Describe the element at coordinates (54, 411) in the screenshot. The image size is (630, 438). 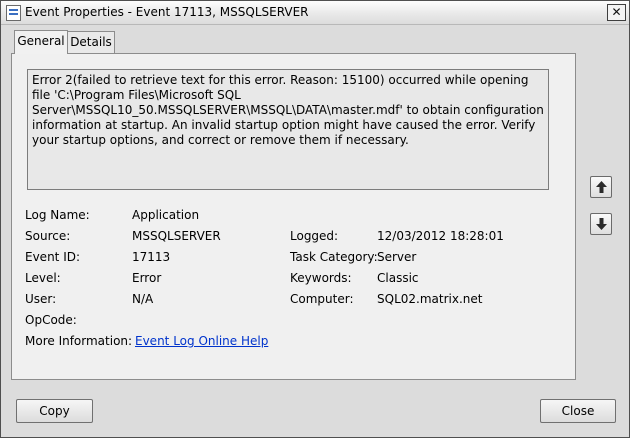
I see `copy-button: Copy` at that location.